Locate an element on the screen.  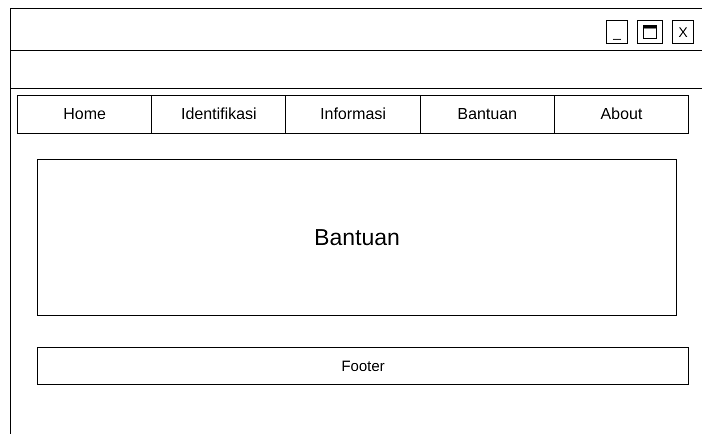
nav-tab: Home is located at coordinates (84, 114).